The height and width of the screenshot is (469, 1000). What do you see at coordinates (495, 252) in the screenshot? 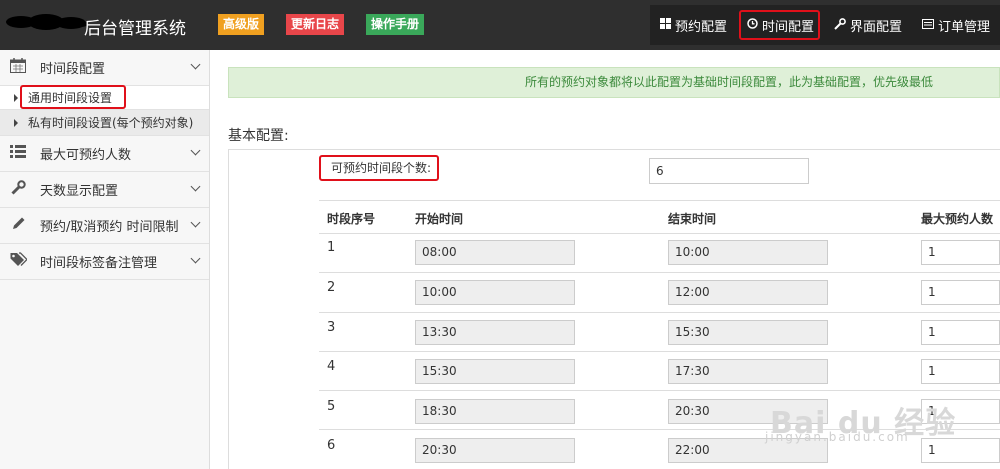
I see `start-time-input: 08:00` at bounding box center [495, 252].